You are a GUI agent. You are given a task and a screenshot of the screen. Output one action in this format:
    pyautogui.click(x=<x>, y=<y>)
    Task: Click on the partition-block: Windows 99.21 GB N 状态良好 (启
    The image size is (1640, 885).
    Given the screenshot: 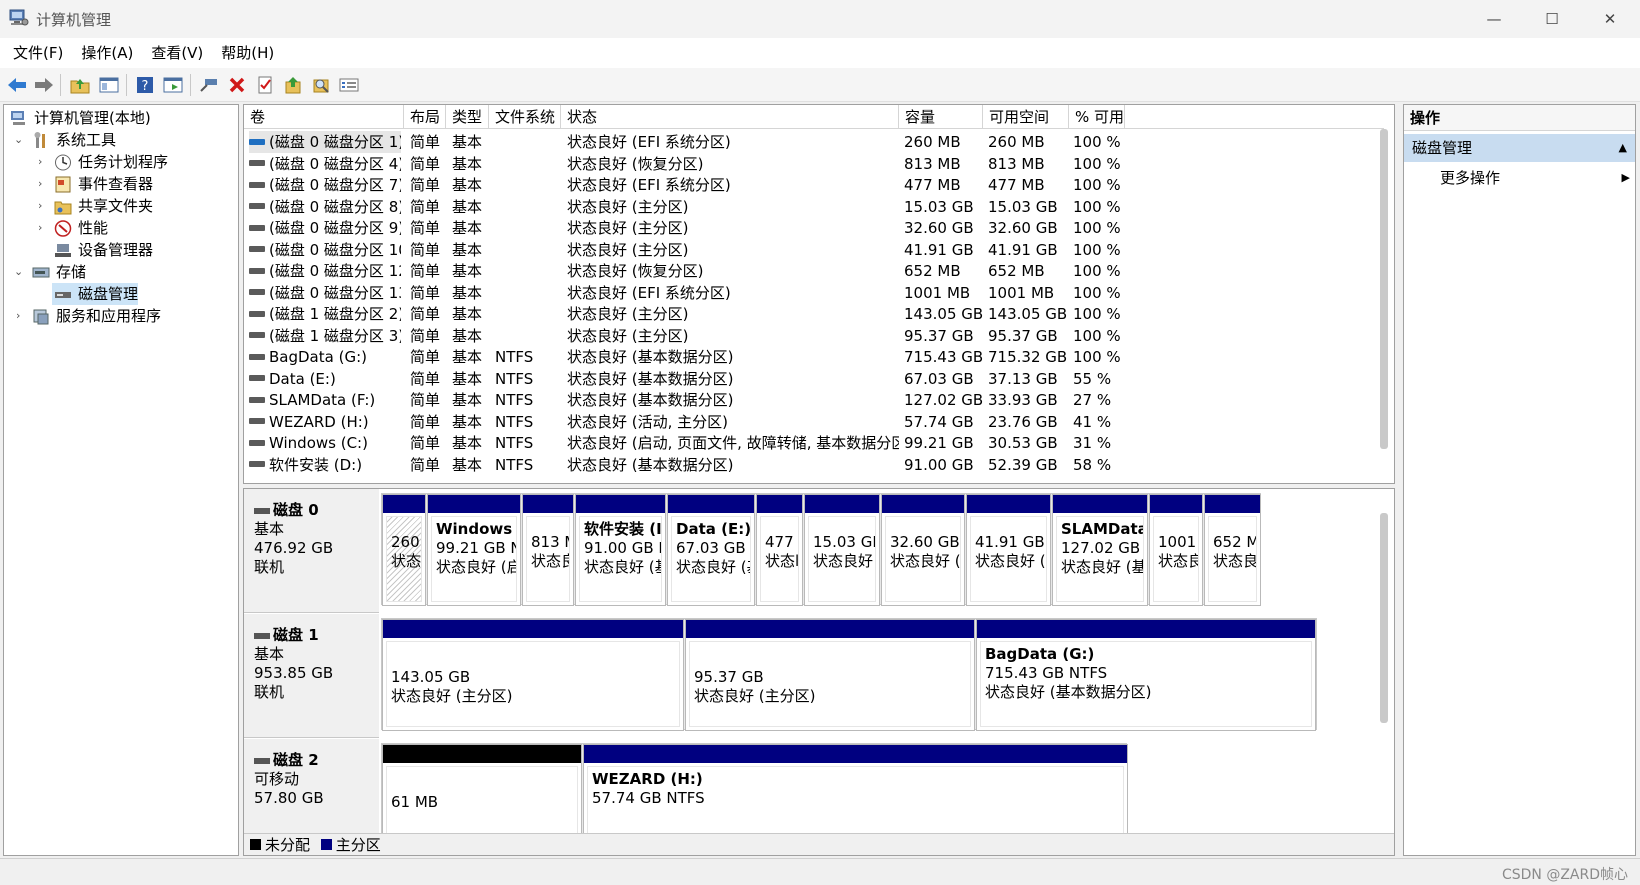 What is the action you would take?
    pyautogui.click(x=474, y=550)
    